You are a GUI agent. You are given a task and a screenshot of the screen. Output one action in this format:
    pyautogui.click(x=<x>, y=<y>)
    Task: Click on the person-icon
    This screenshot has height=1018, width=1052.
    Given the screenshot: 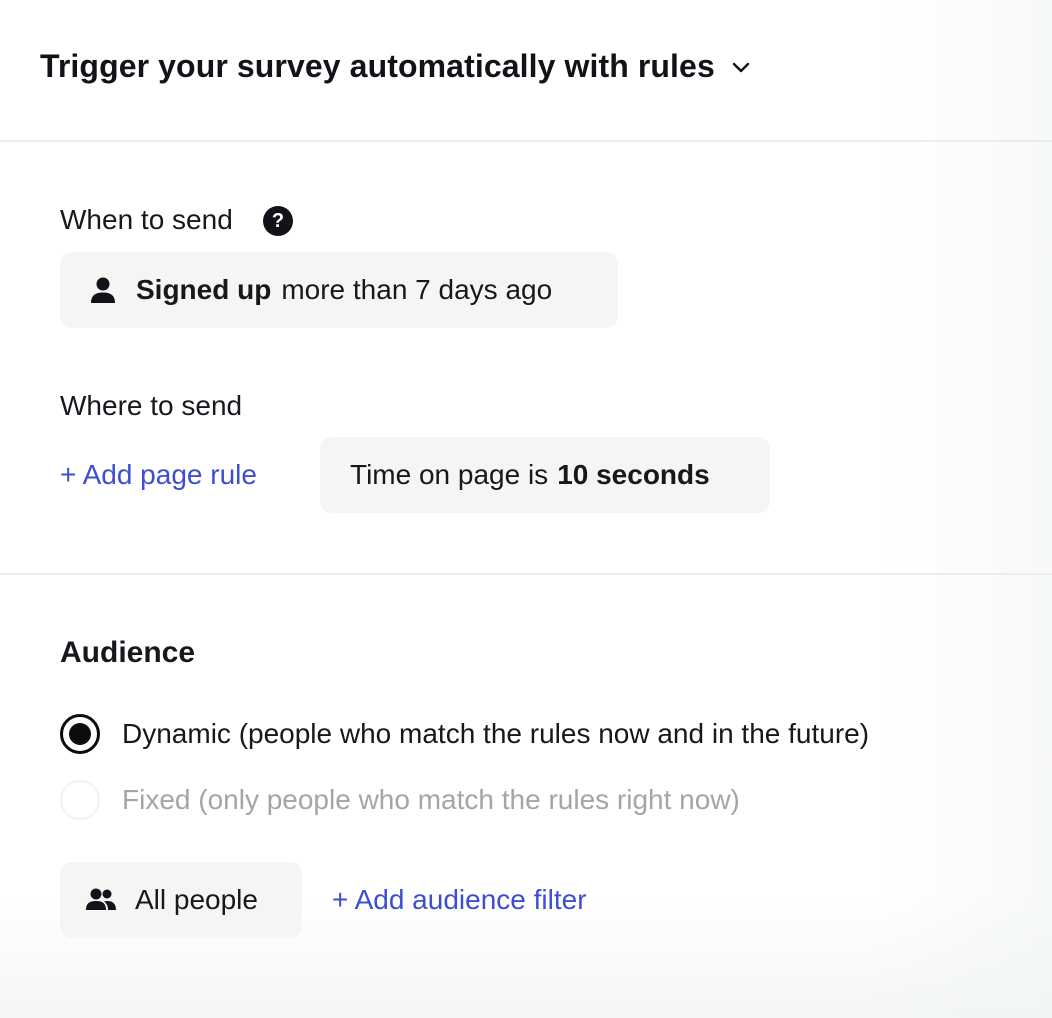 What is the action you would take?
    pyautogui.click(x=103, y=290)
    